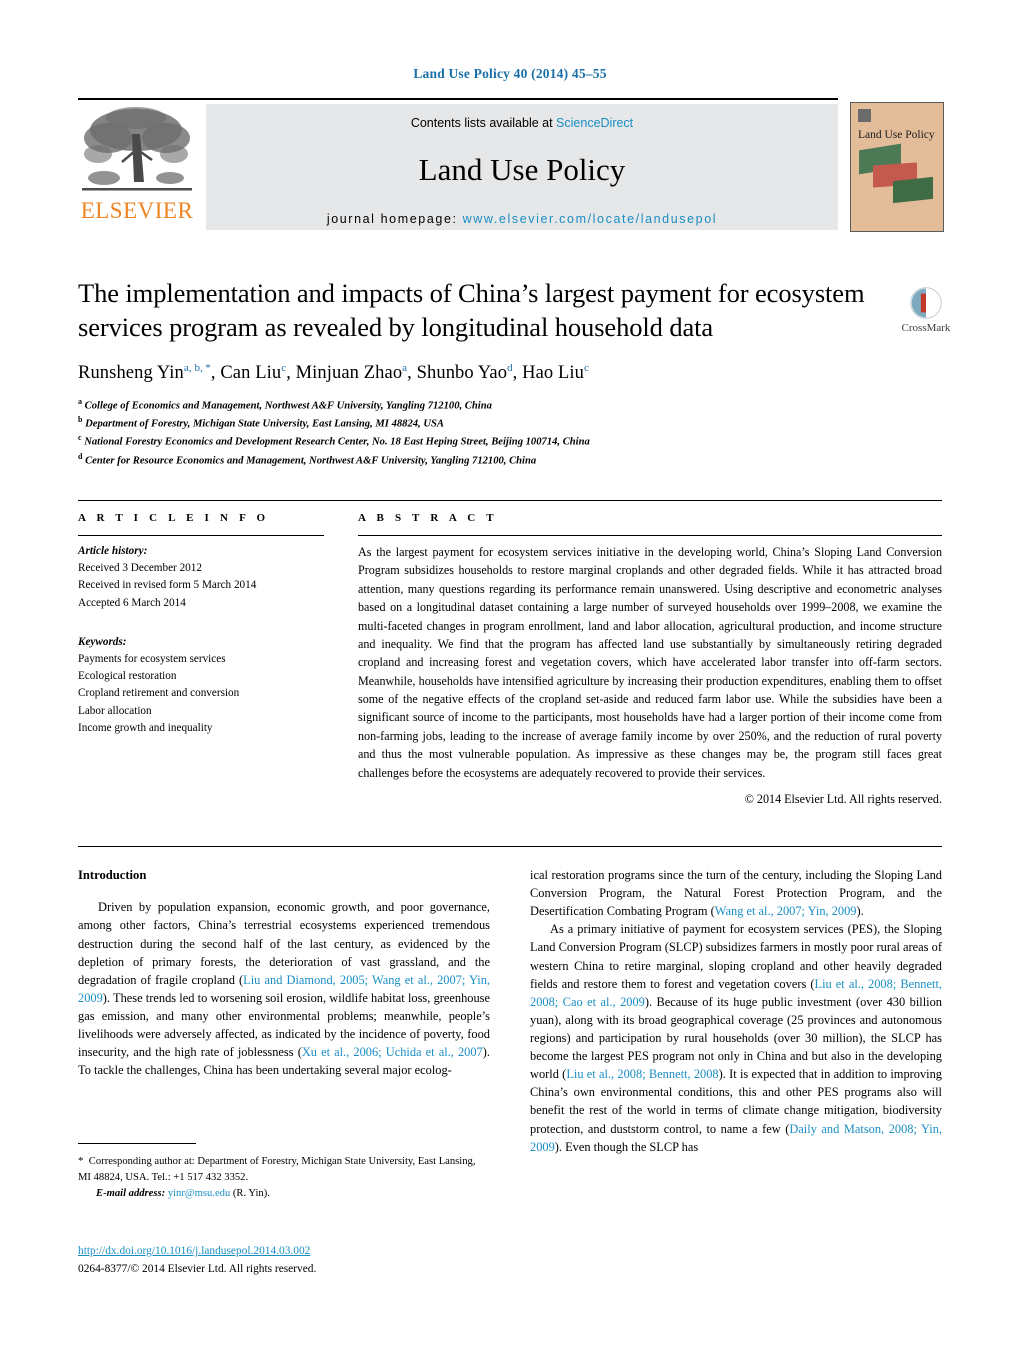  I want to click on sciencedirect-link: ScienceDirect, so click(594, 123).